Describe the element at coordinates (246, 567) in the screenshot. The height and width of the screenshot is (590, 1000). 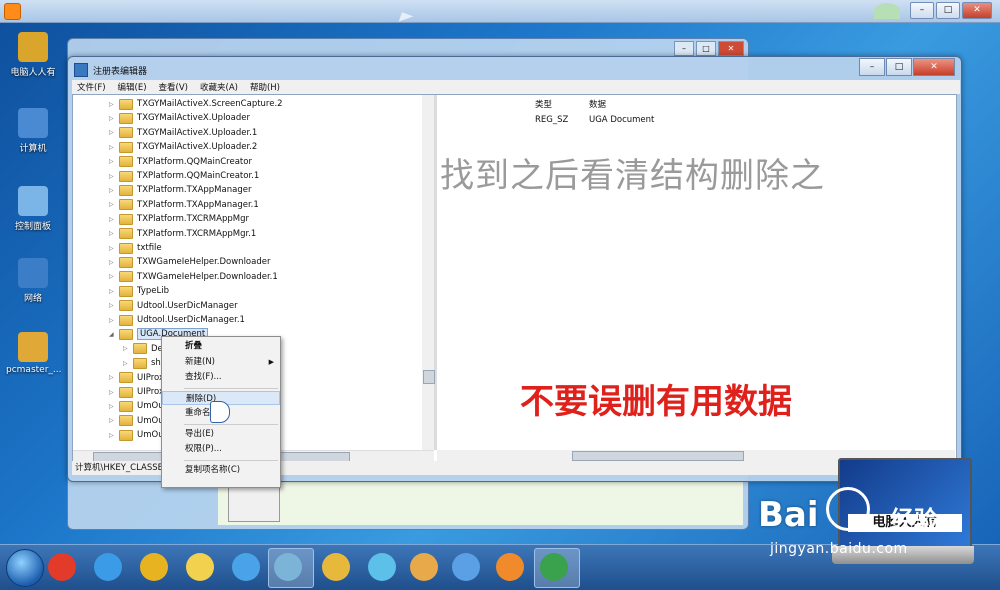
I see `search-app-icon` at that location.